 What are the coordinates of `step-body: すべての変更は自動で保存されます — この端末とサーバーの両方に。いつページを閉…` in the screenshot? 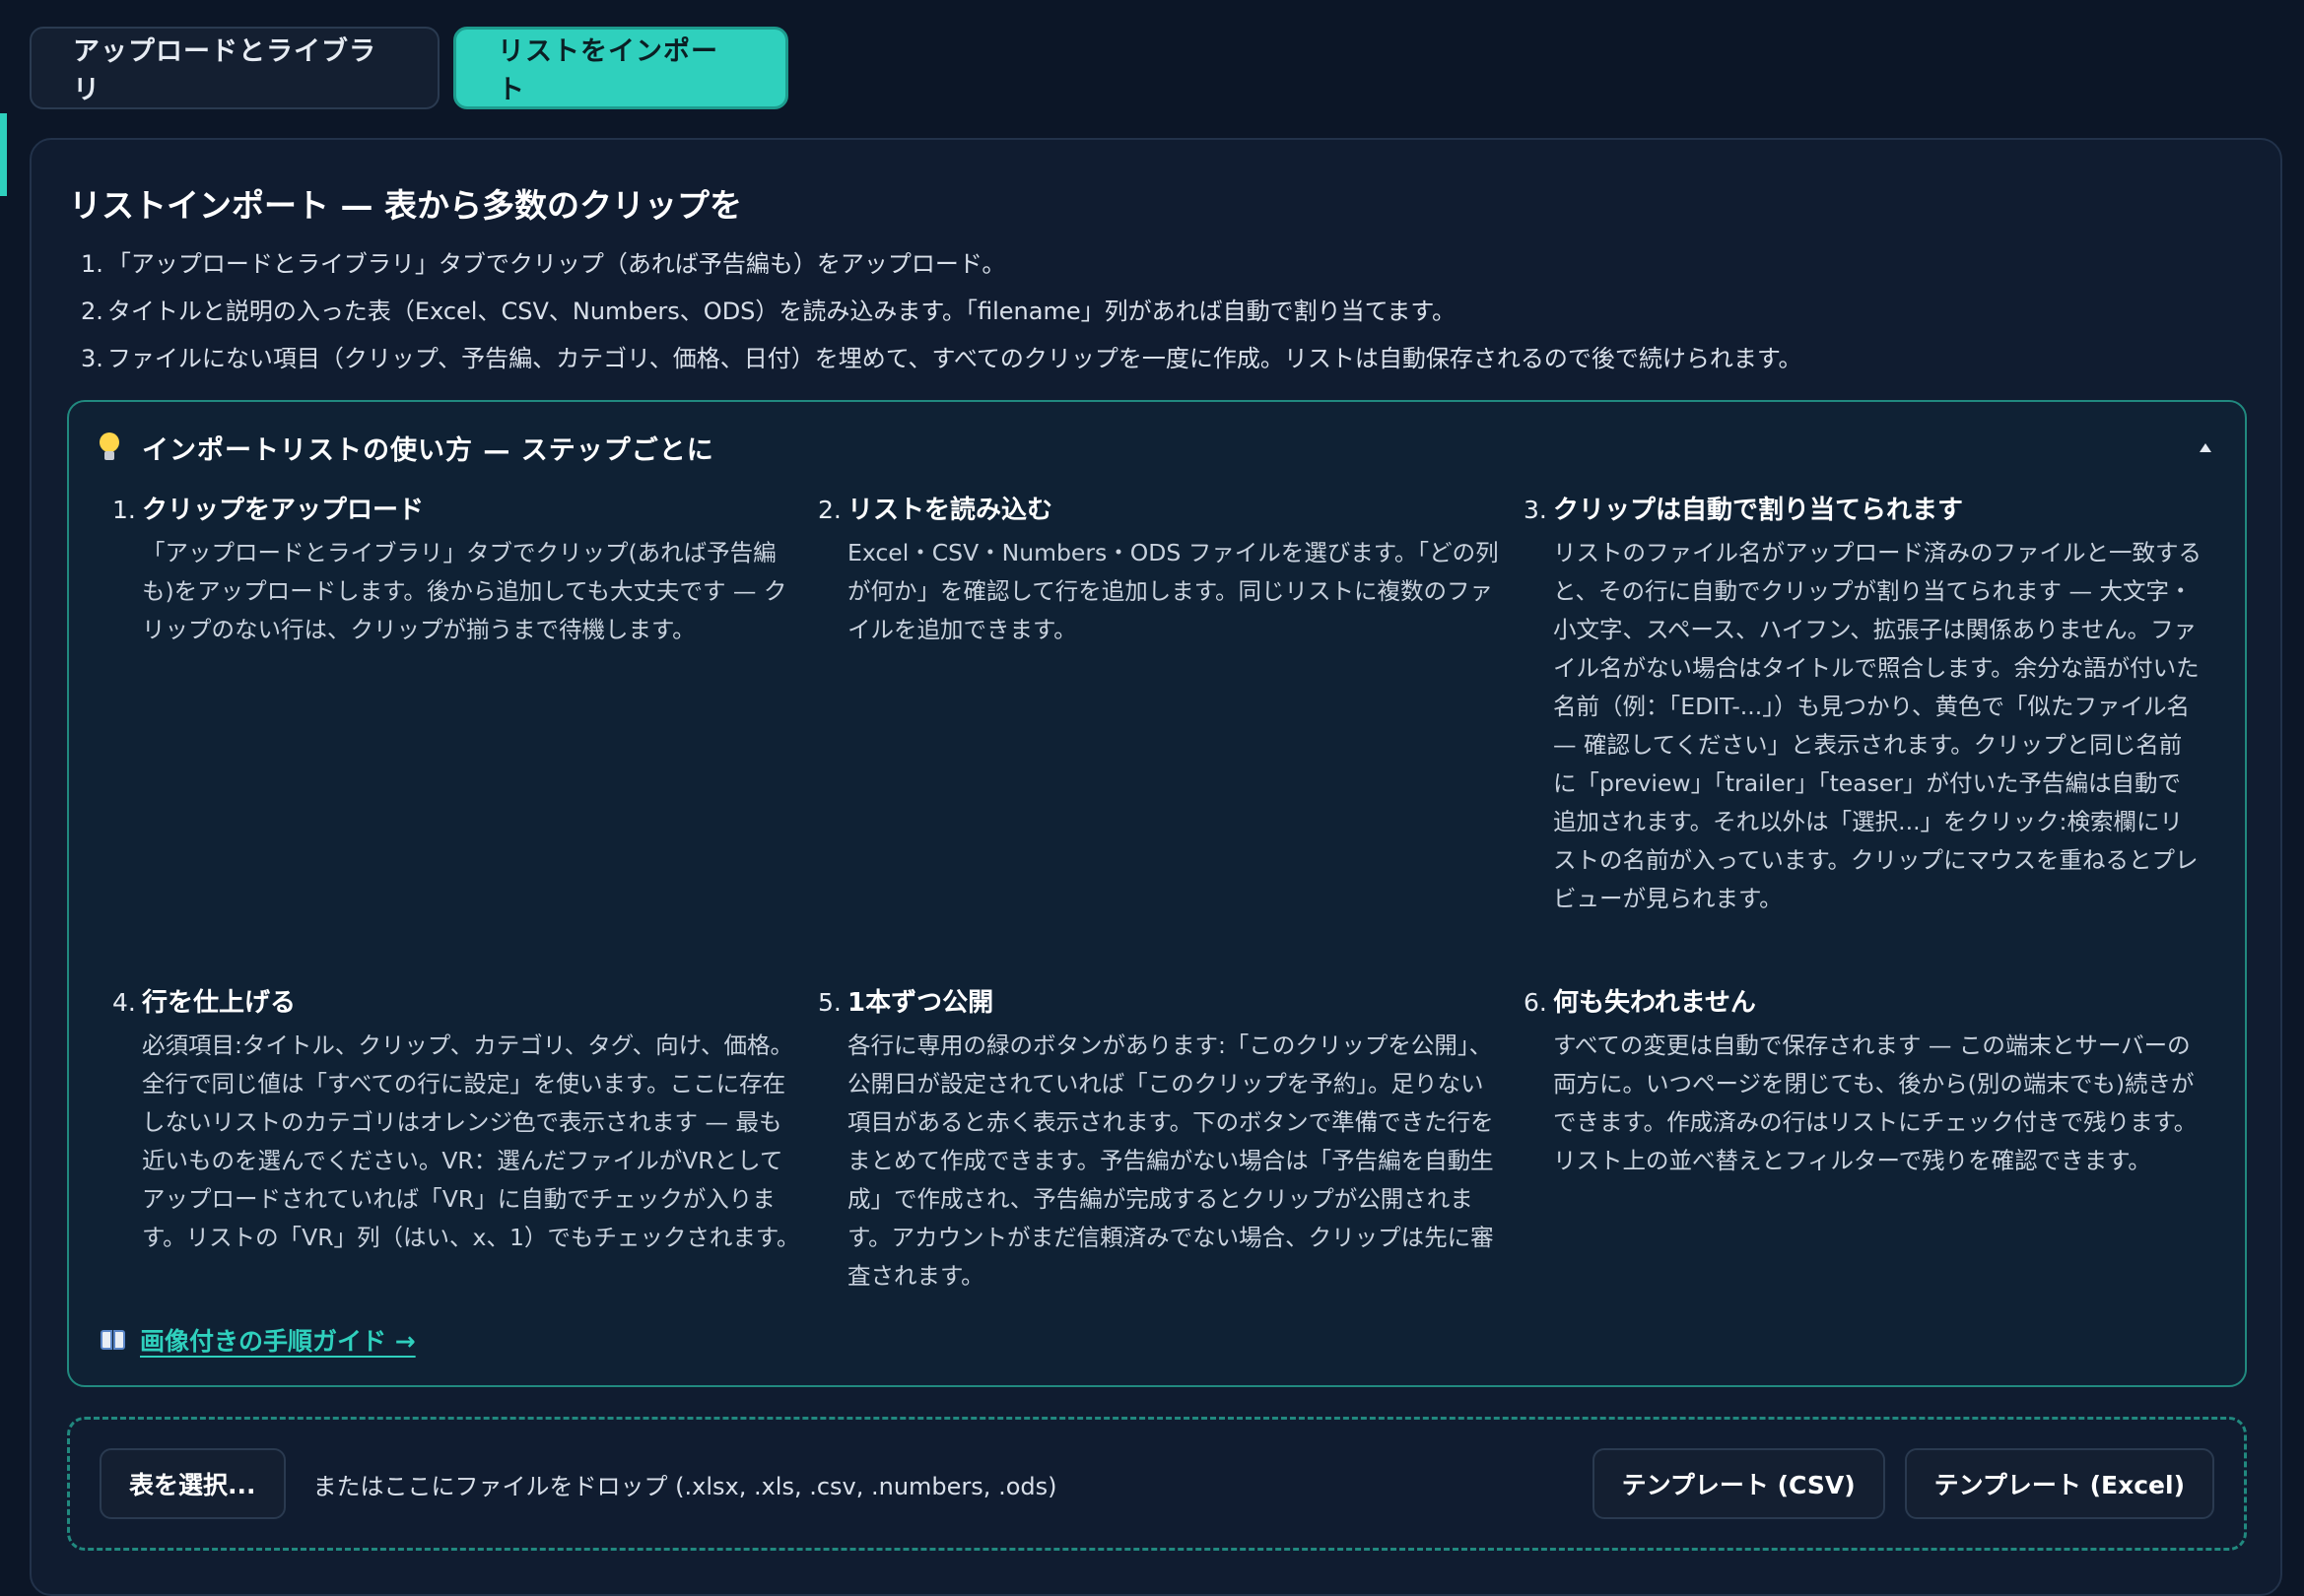 It's located at (1875, 1103).